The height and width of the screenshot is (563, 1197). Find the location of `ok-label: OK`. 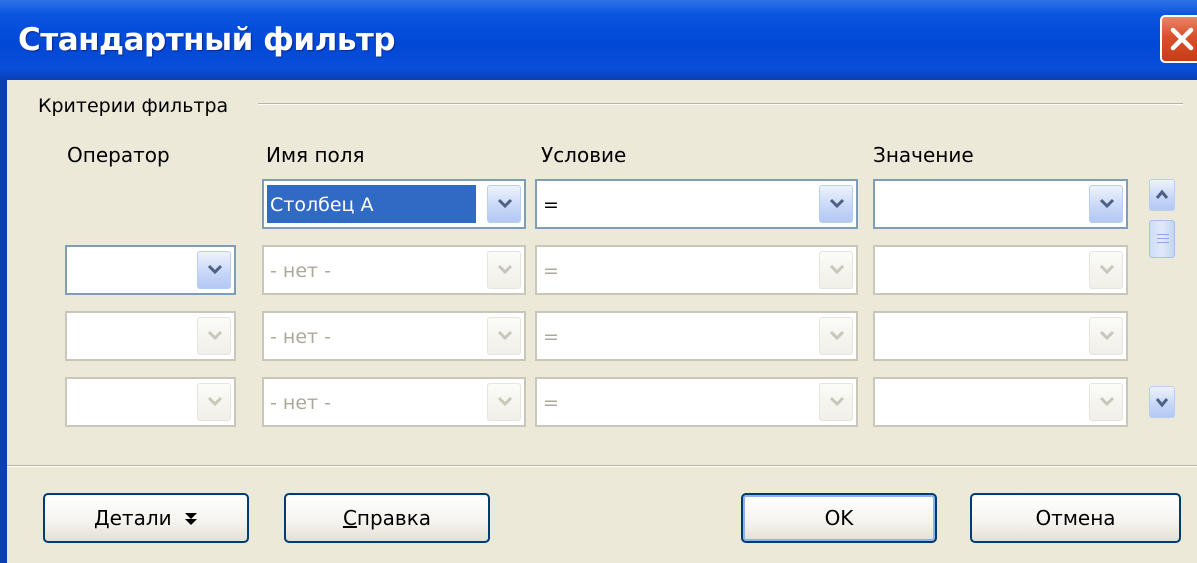

ok-label: OK is located at coordinates (839, 518).